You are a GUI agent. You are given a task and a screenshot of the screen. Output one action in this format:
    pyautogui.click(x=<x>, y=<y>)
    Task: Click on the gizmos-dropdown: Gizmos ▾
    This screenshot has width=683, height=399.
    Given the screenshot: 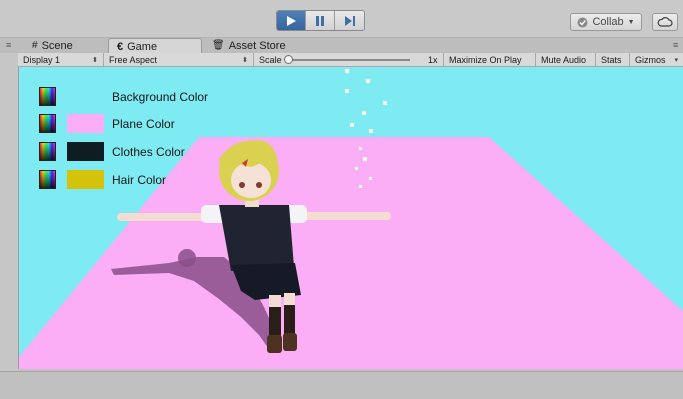 What is the action you would take?
    pyautogui.click(x=656, y=60)
    